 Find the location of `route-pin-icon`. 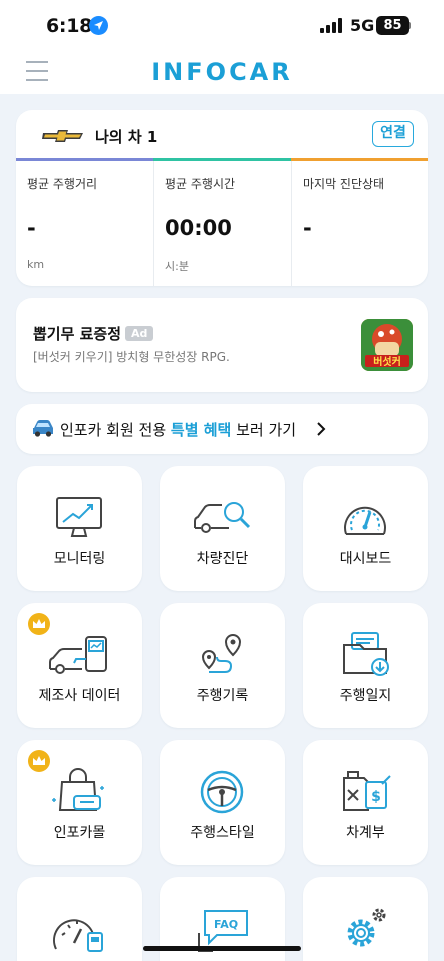

route-pin-icon is located at coordinates (221, 653).